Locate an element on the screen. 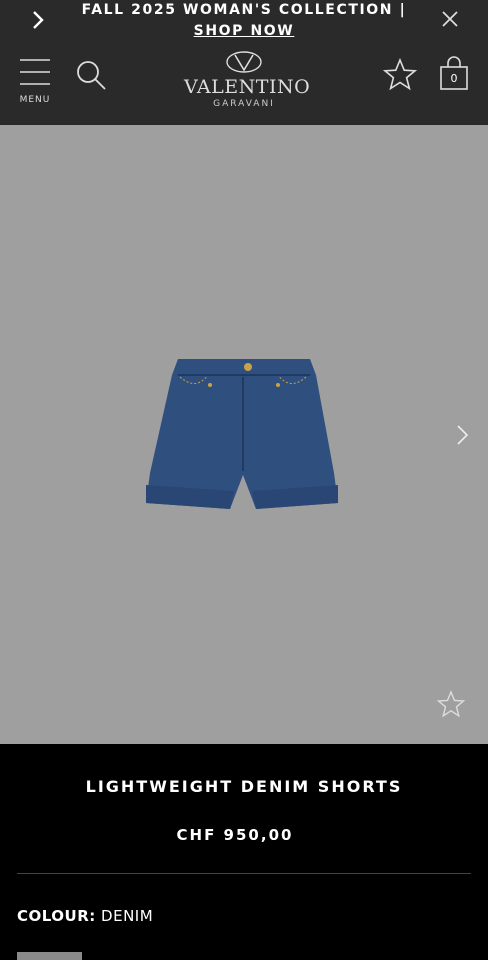  colour-row: COLOUR: DENIM is located at coordinates (85, 916).